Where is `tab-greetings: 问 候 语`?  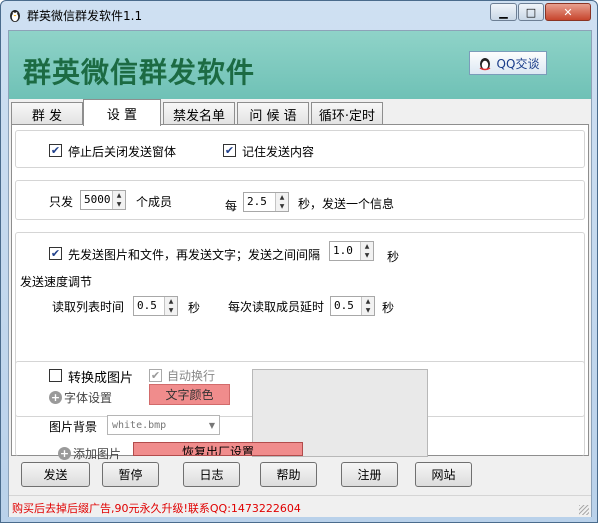 tab-greetings: 问 候 语 is located at coordinates (273, 113).